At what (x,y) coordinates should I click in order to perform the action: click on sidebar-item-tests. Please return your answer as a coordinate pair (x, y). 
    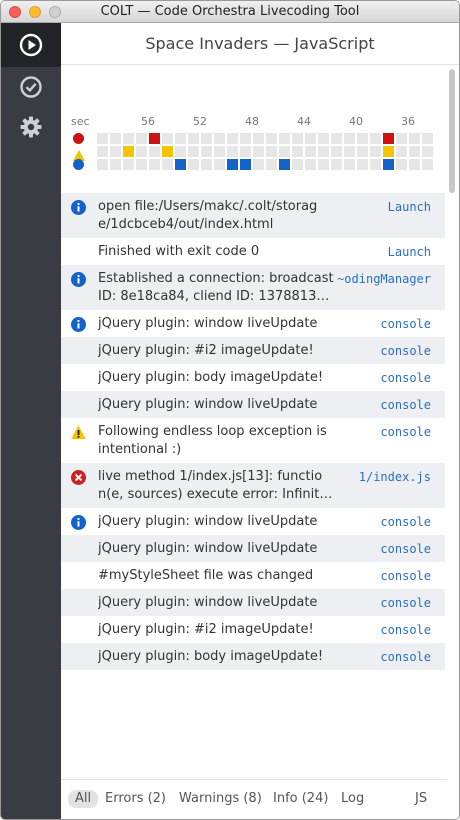
    Looking at the image, I should click on (31, 87).